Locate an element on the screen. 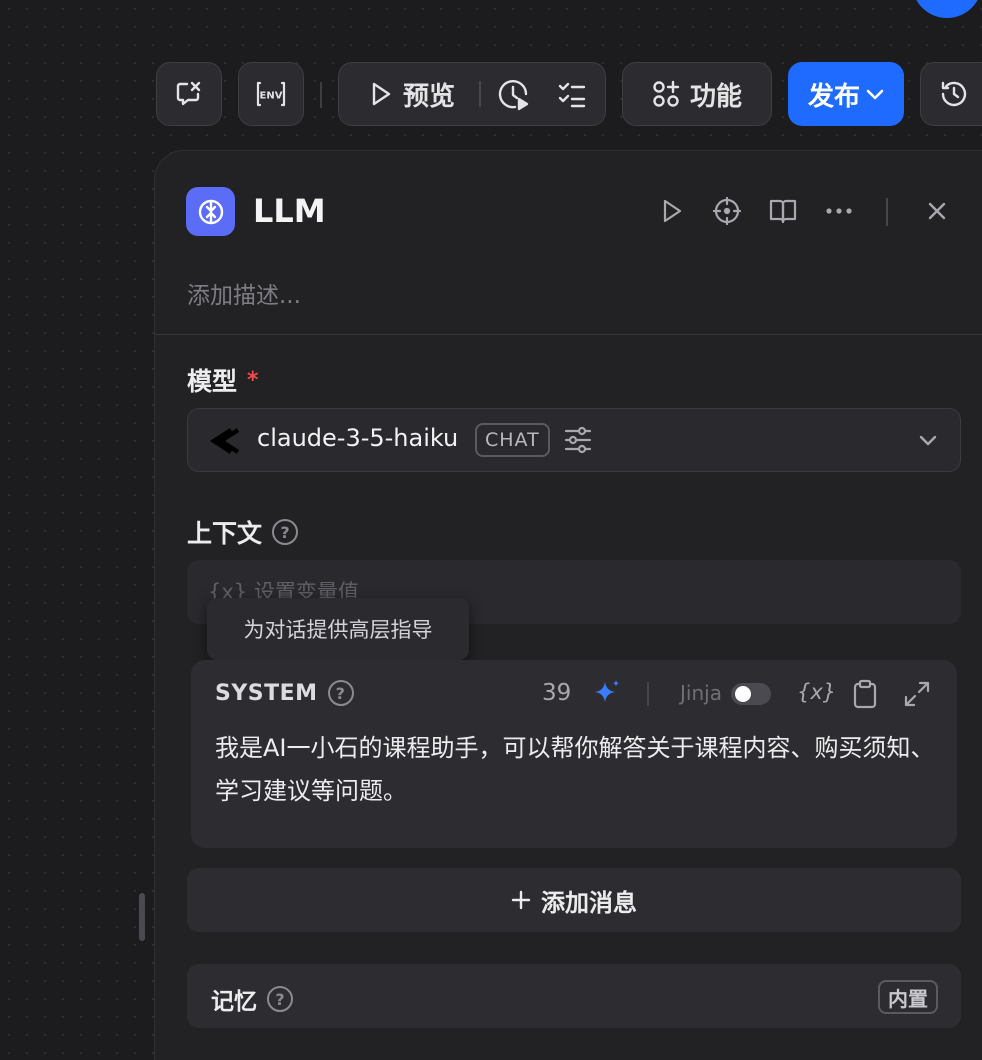  add-message-label: 添加消息 is located at coordinates (589, 902).